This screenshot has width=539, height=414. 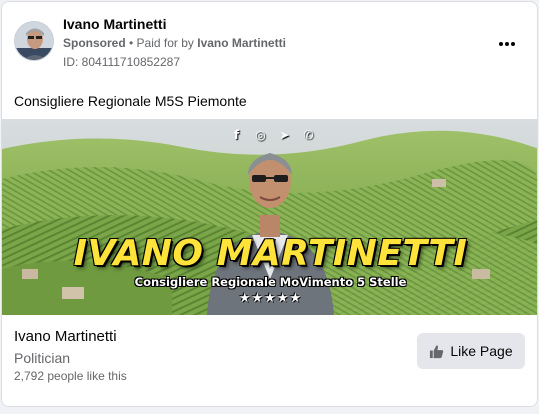 I want to click on more-options-button, so click(x=507, y=44).